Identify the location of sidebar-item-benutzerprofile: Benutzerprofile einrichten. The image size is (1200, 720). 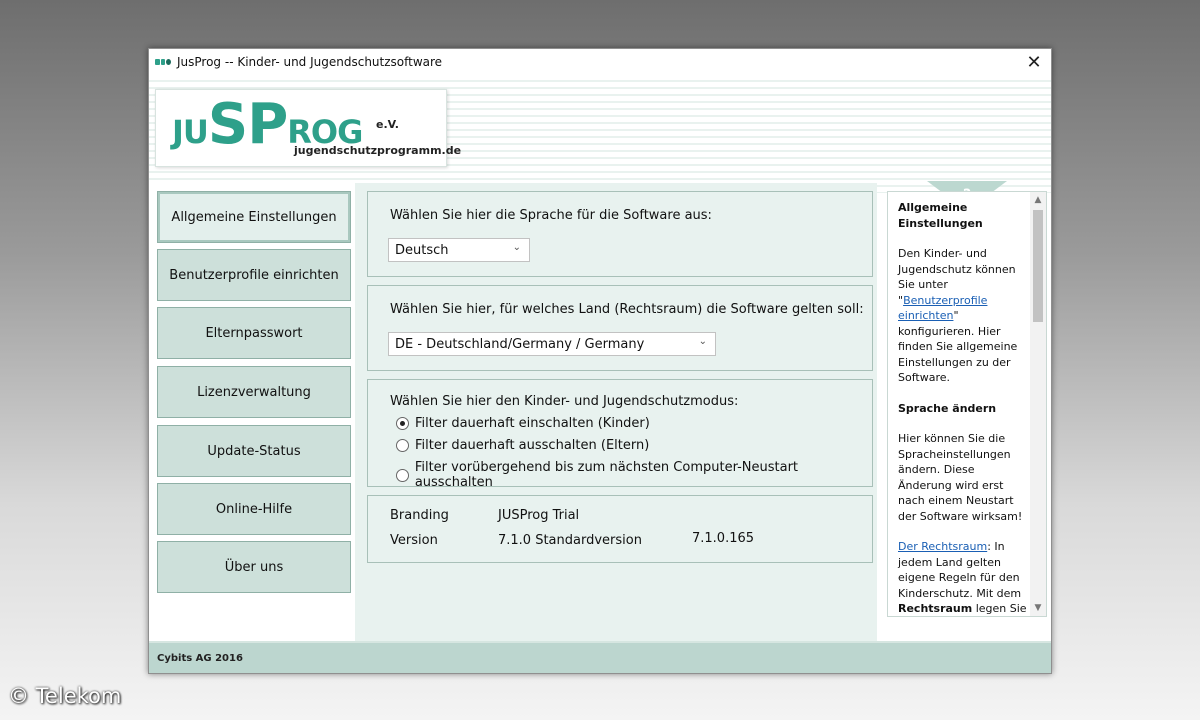
(254, 275).